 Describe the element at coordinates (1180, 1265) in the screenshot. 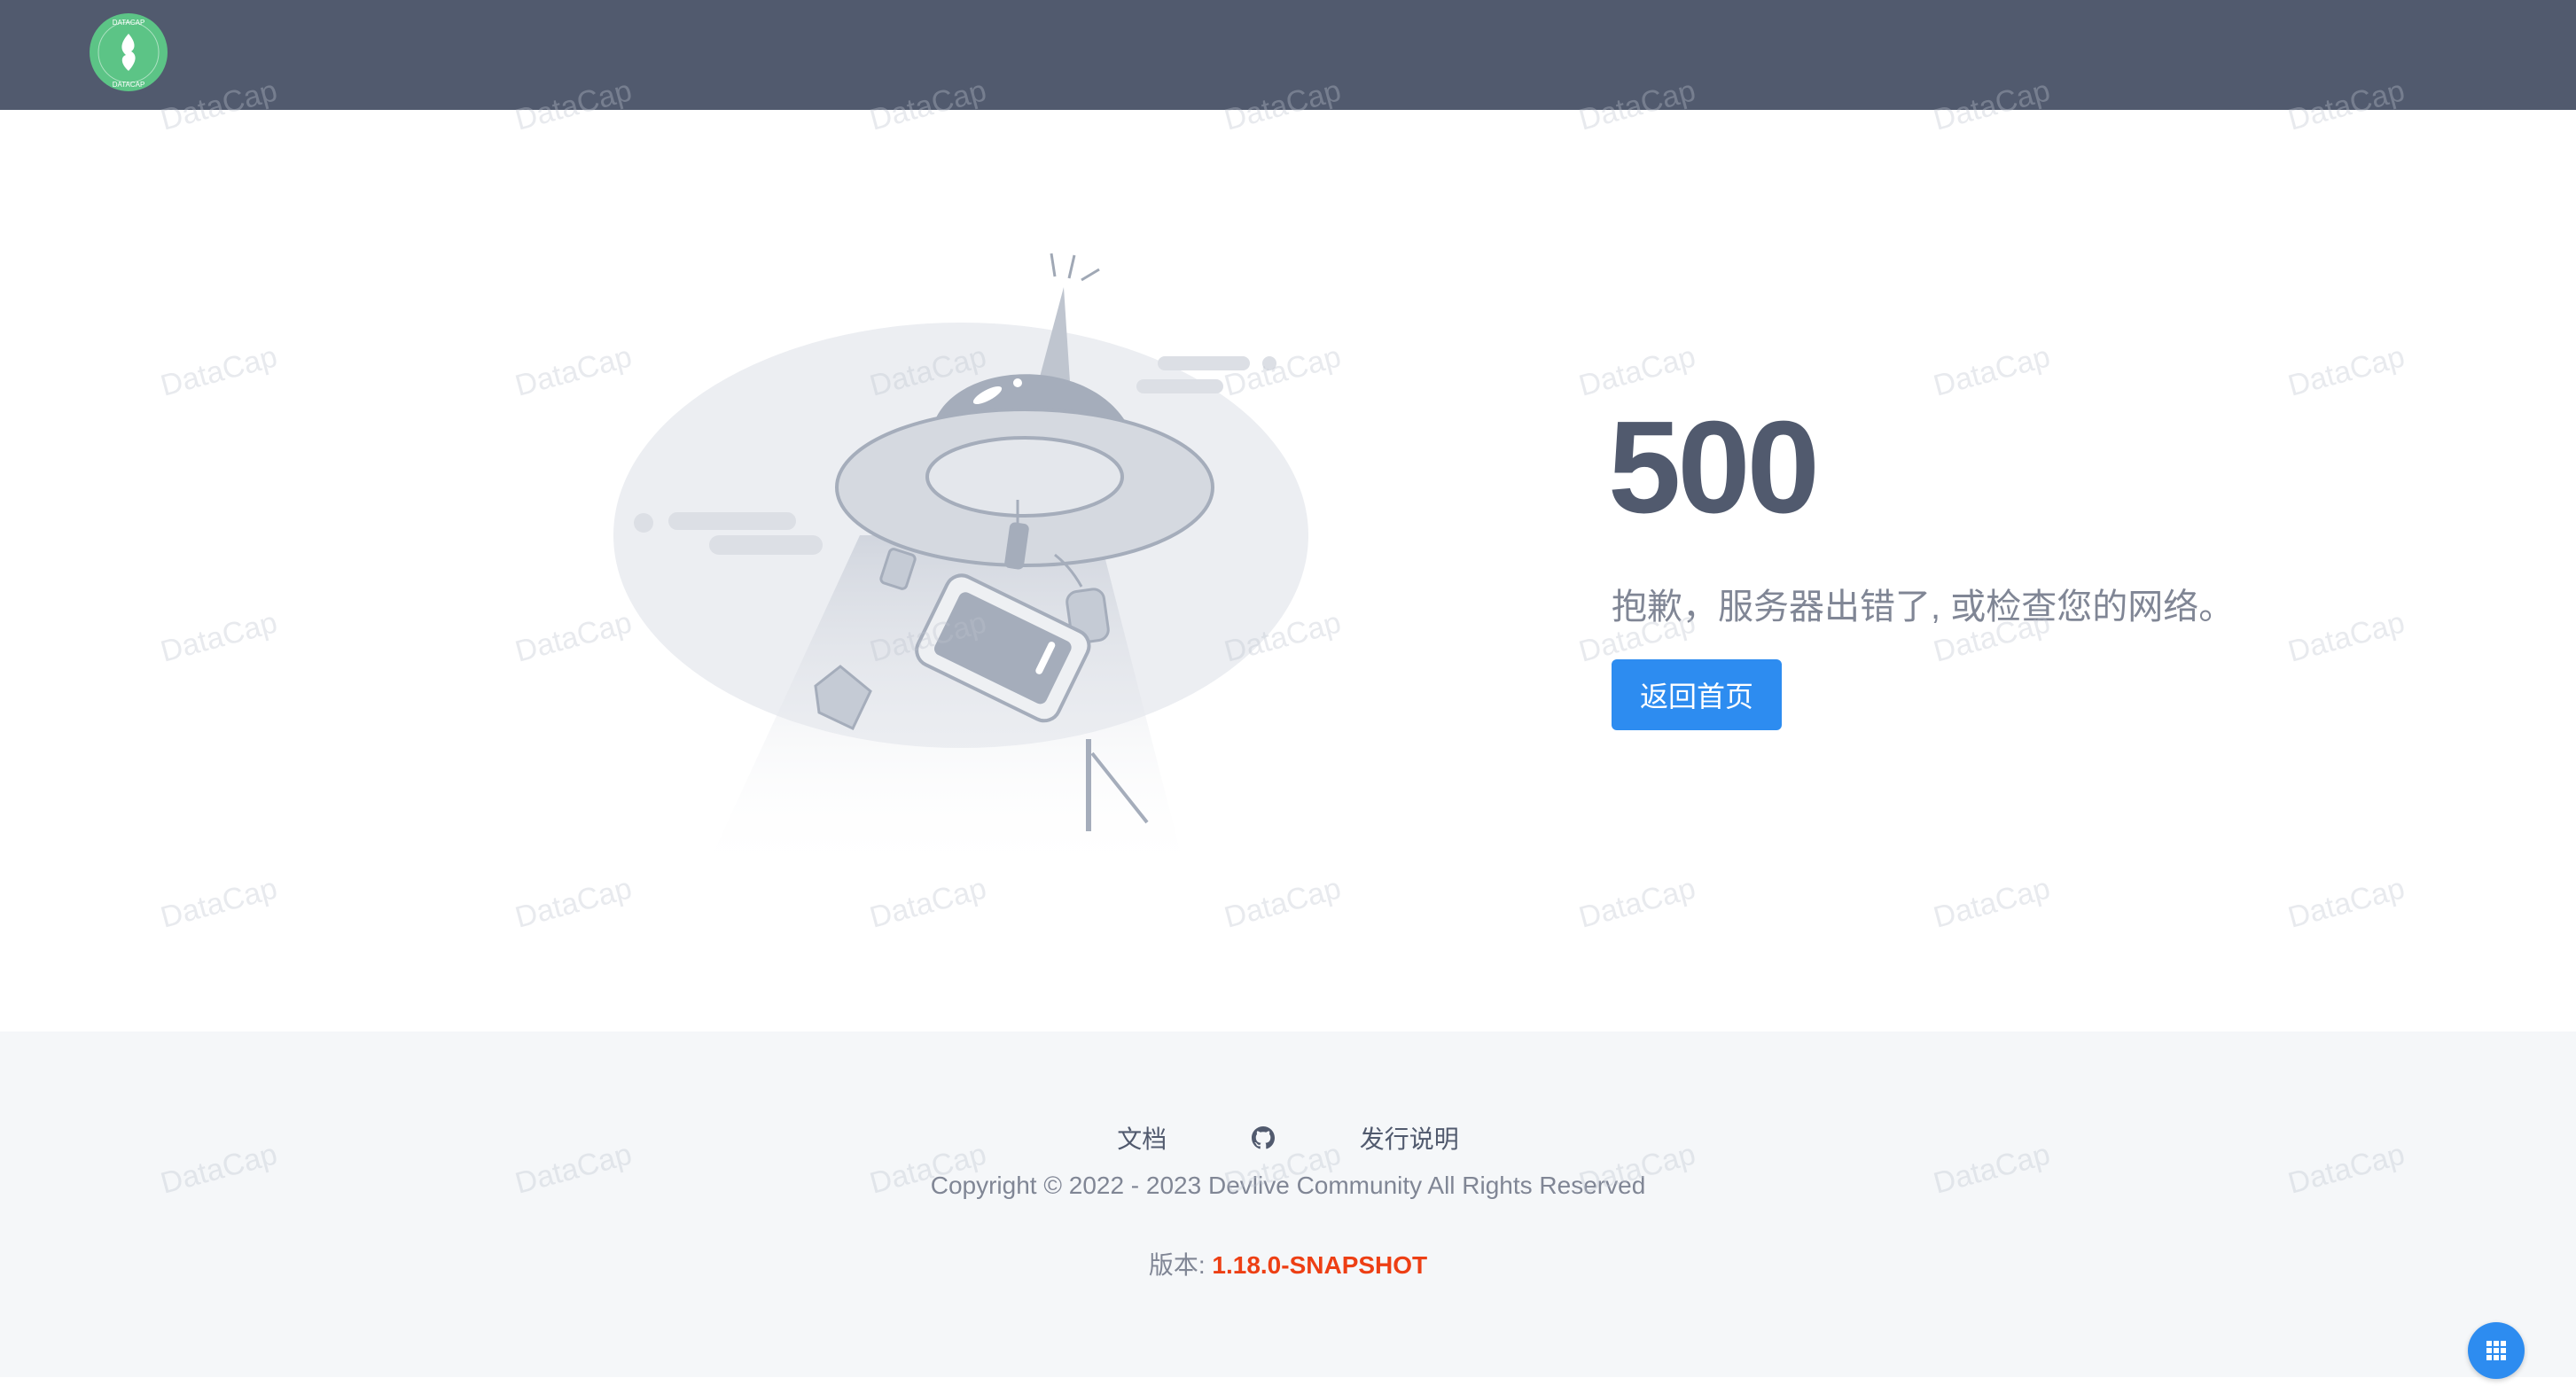

I see `version-label: 版本:` at that location.